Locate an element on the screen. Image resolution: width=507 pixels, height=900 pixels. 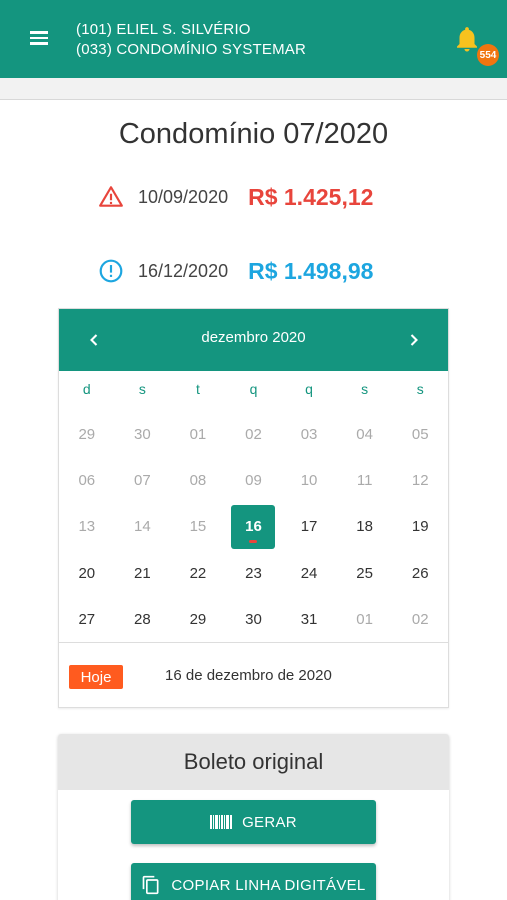
calendar-day: 06 is located at coordinates (87, 480).